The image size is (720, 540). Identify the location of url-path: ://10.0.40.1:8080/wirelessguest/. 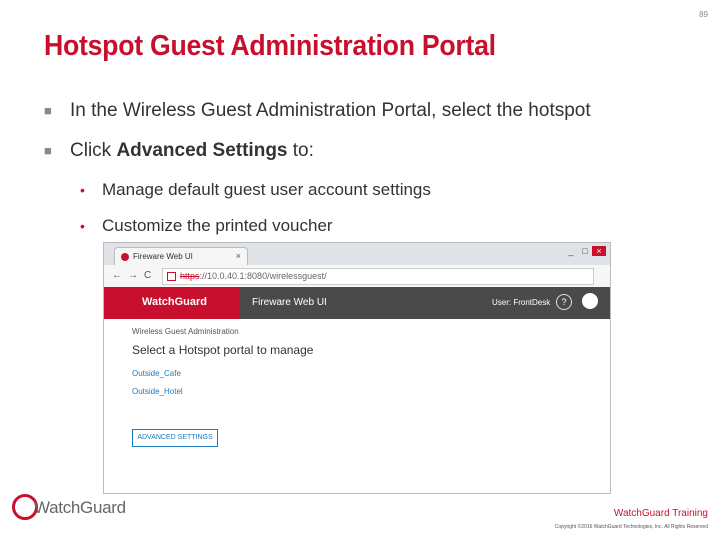
(263, 276).